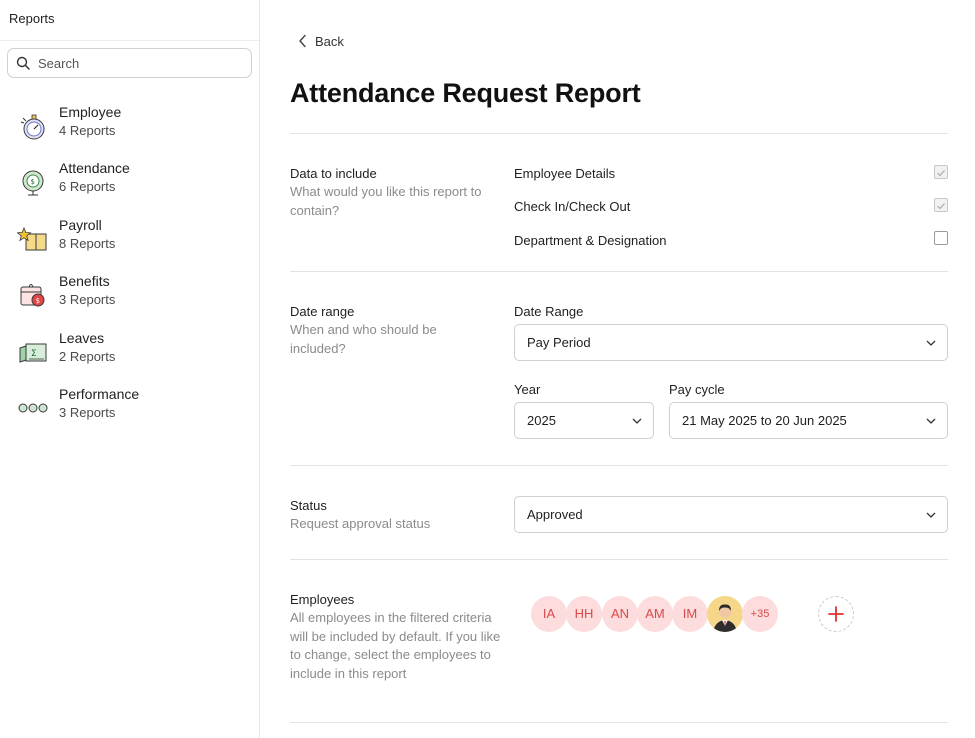 The image size is (975, 738). Describe the element at coordinates (87, 243) in the screenshot. I see `sidebar-item-count: 8 Reports` at that location.